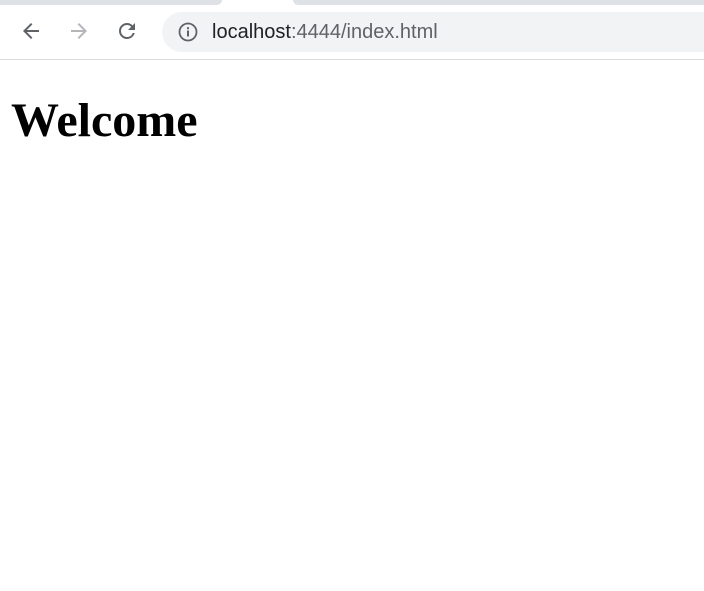 The height and width of the screenshot is (591, 704). I want to click on address-url: localhost:4444/index.html, so click(325, 32).